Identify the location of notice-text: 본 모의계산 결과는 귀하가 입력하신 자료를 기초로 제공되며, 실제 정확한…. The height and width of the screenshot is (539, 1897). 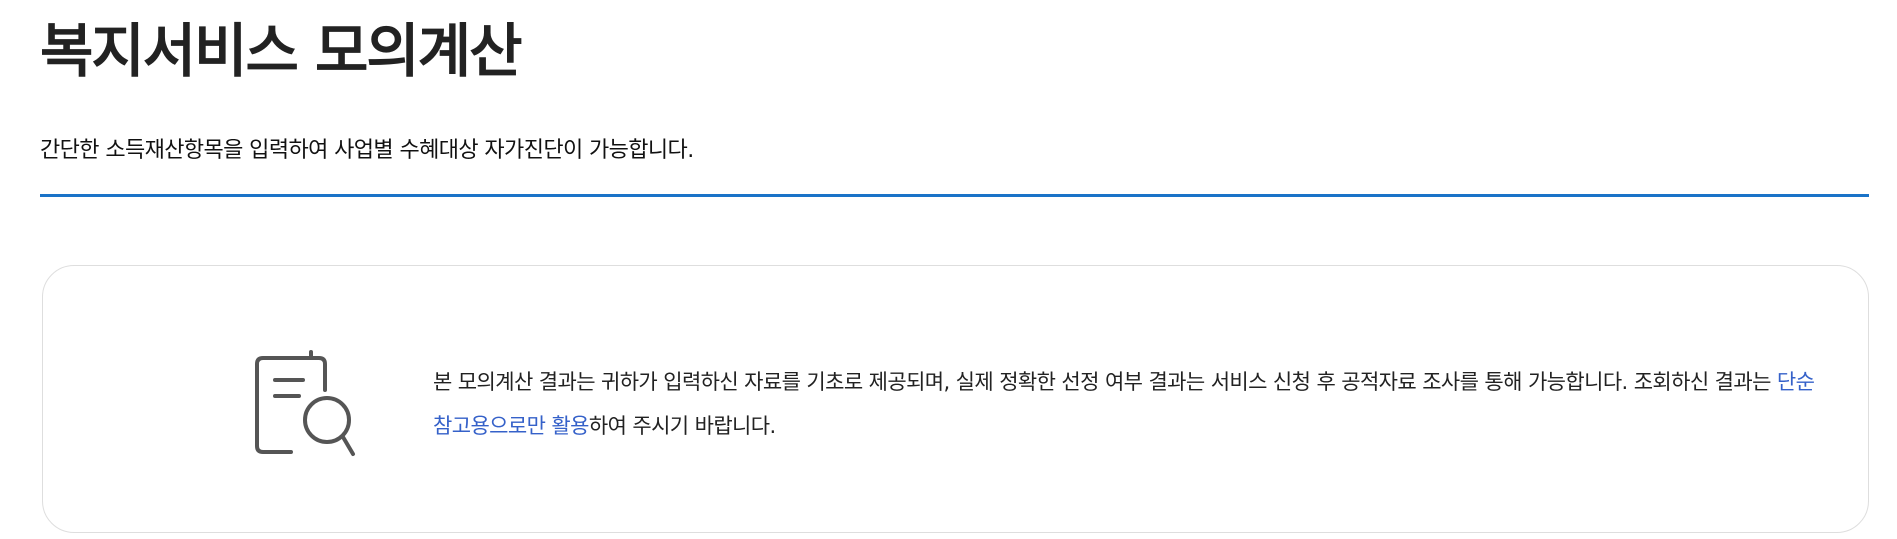
(1133, 404).